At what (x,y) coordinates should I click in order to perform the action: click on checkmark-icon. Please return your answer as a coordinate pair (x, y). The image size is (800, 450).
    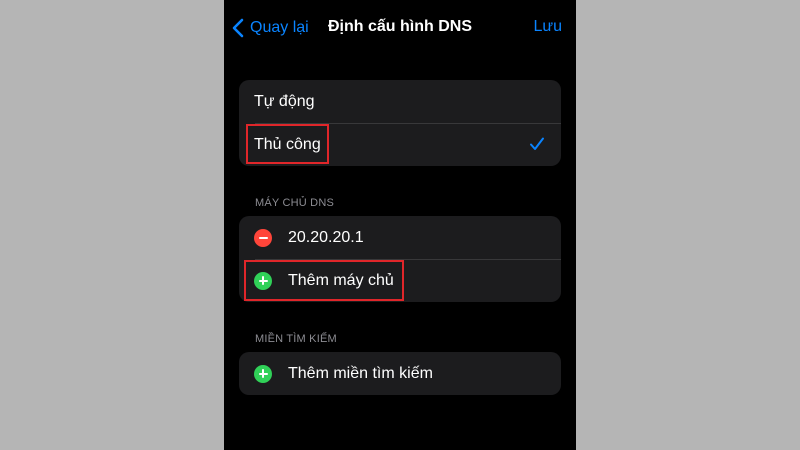
    Looking at the image, I should click on (537, 143).